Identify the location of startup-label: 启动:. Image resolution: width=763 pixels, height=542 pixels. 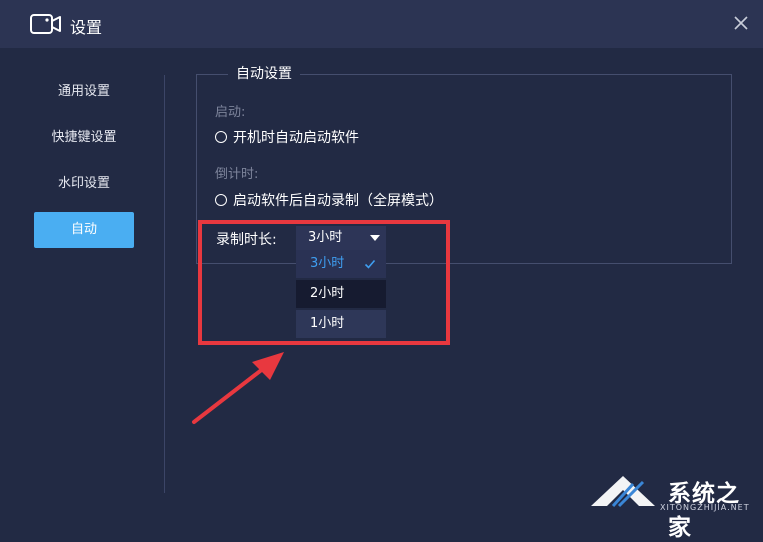
(230, 112).